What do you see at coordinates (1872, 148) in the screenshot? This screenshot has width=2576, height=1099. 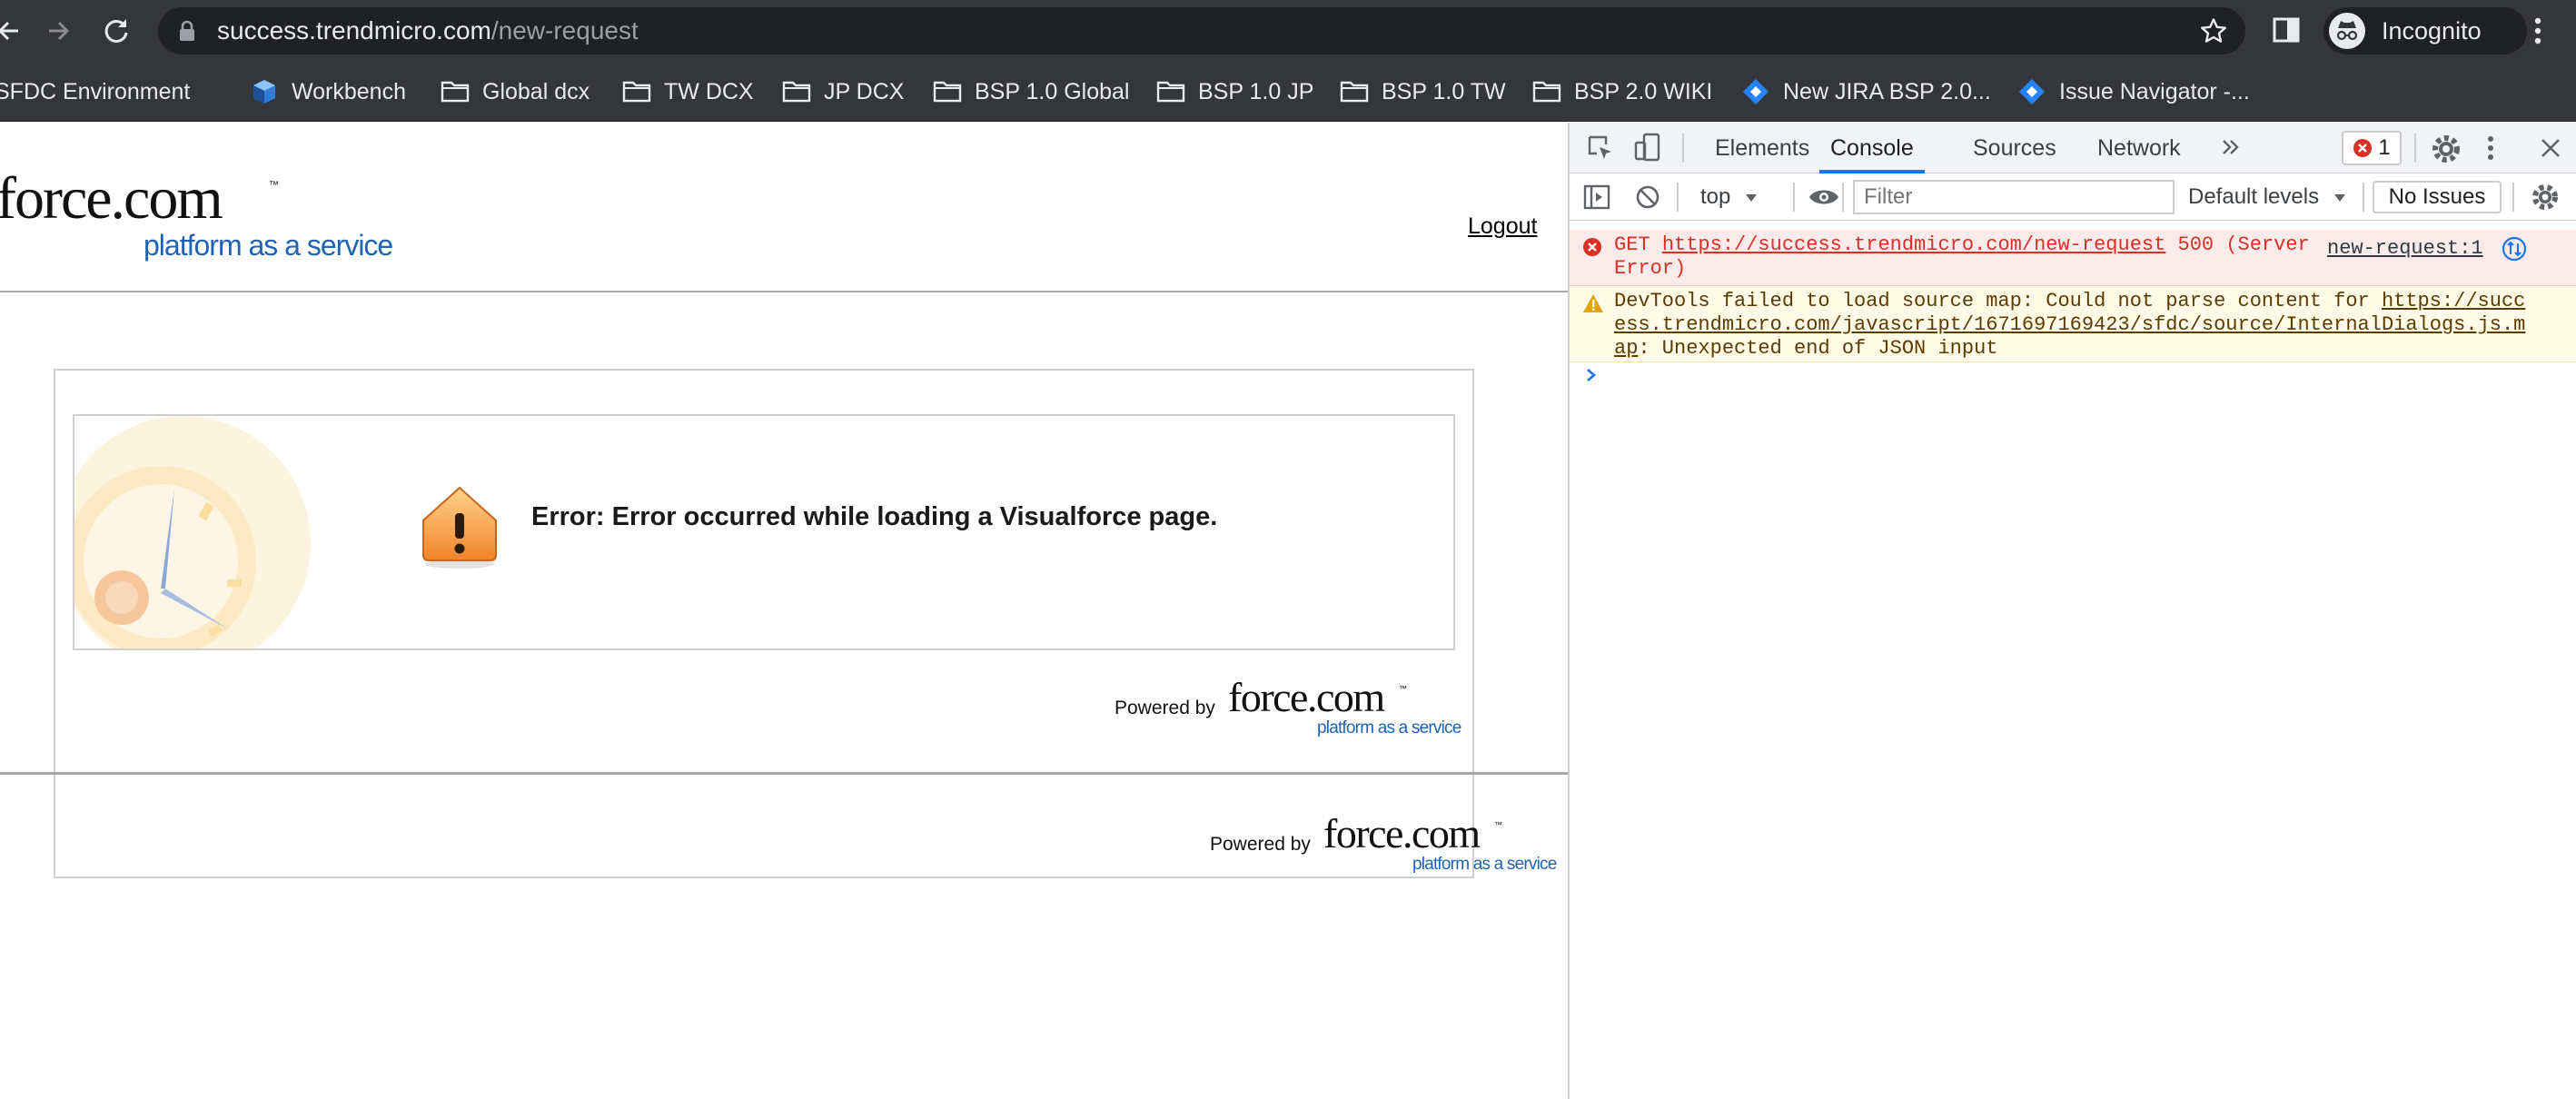 I see `tab-console: Console` at bounding box center [1872, 148].